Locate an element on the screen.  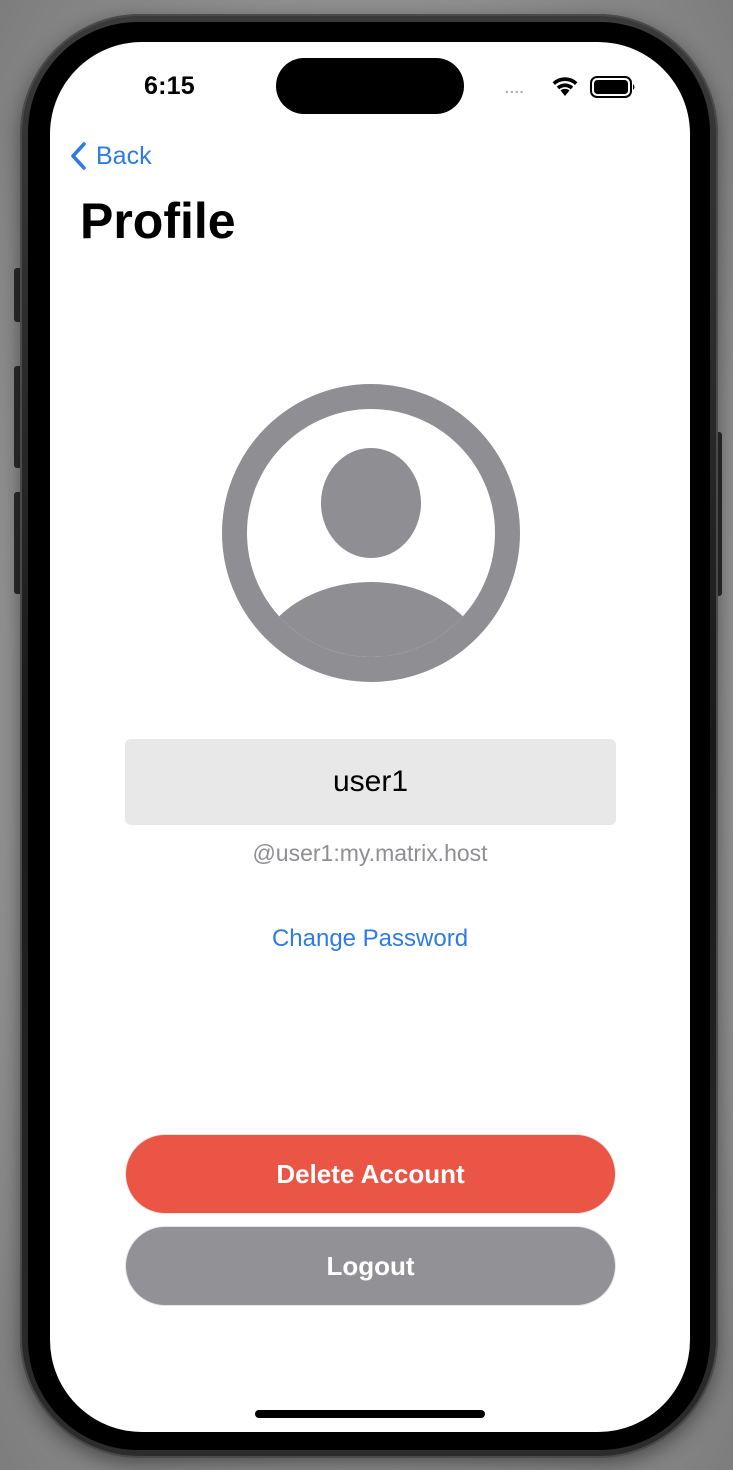
logout-label: Logout is located at coordinates (370, 1265).